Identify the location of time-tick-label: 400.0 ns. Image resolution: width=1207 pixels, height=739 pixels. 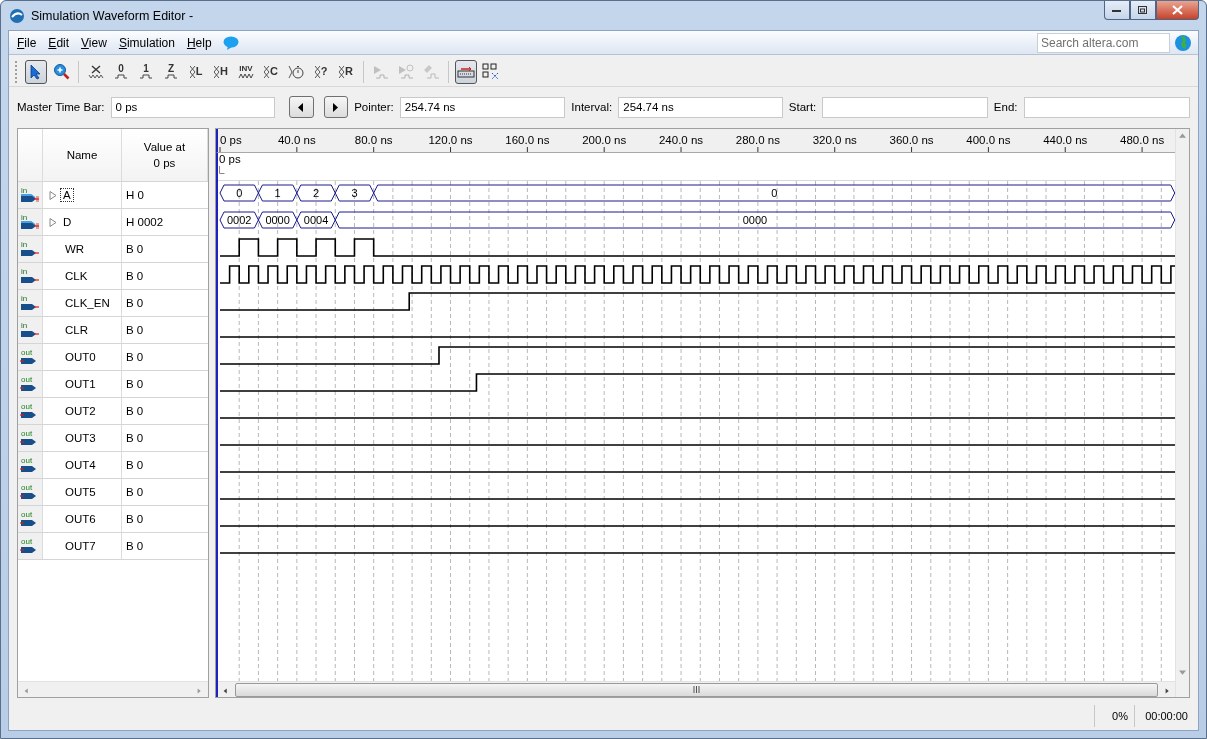
(988, 140).